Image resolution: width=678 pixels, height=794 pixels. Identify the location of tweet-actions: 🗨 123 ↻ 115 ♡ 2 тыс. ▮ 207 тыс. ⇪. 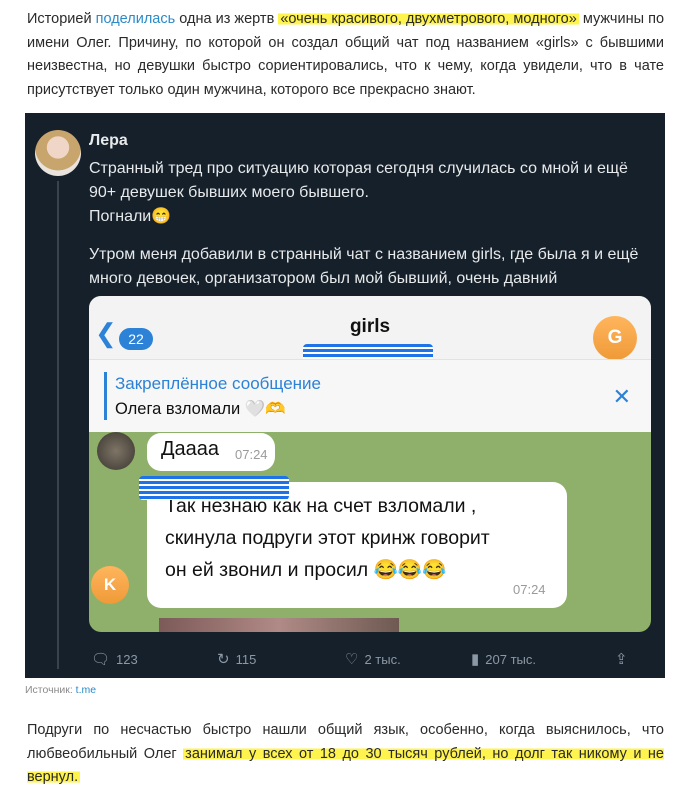
(345, 659).